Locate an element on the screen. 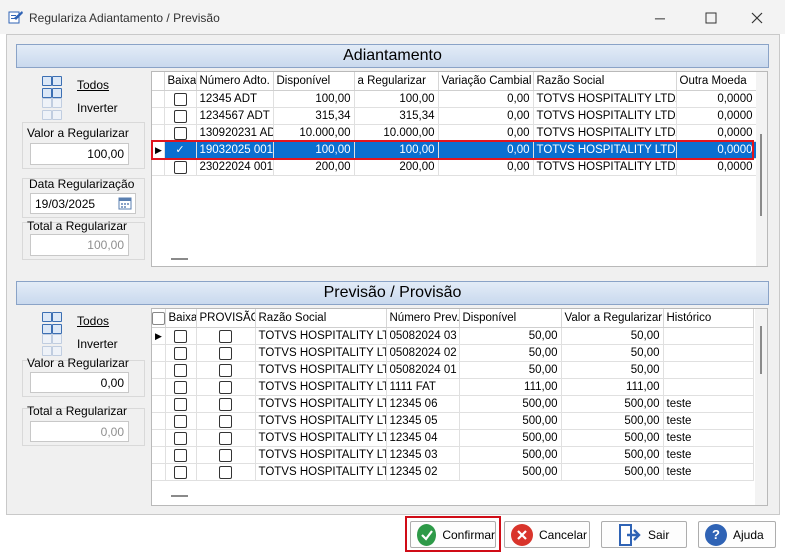 The height and width of the screenshot is (559, 785). previsao-todos-icon is located at coordinates (52, 323).